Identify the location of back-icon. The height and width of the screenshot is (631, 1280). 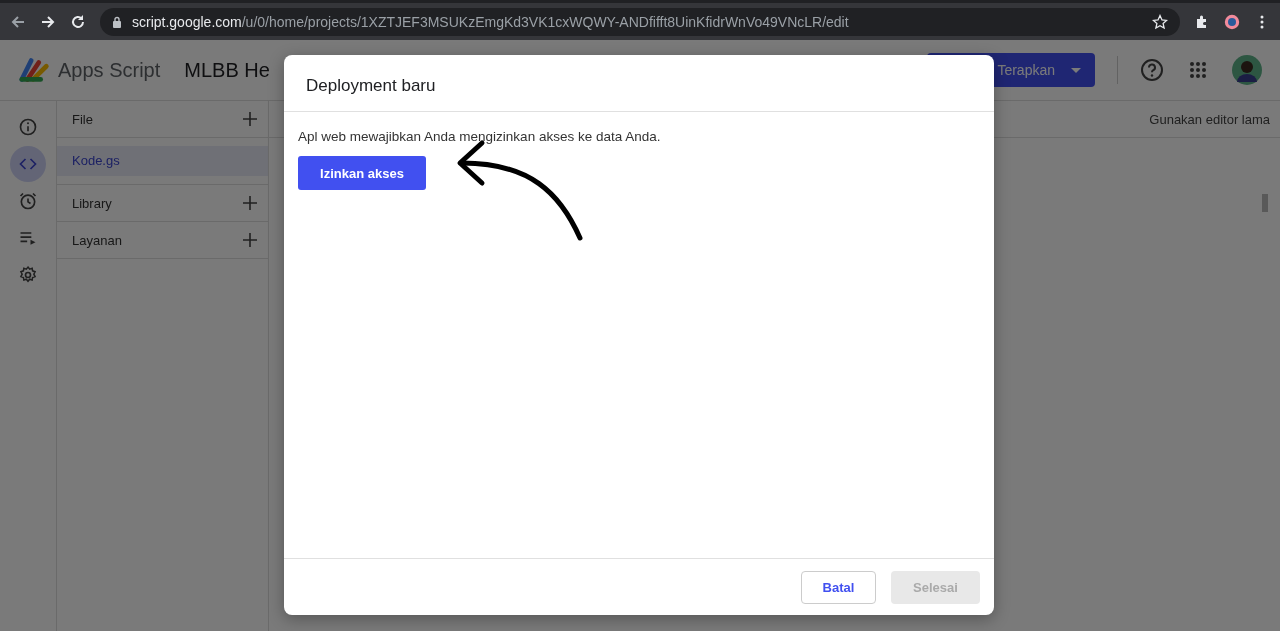
(18, 21).